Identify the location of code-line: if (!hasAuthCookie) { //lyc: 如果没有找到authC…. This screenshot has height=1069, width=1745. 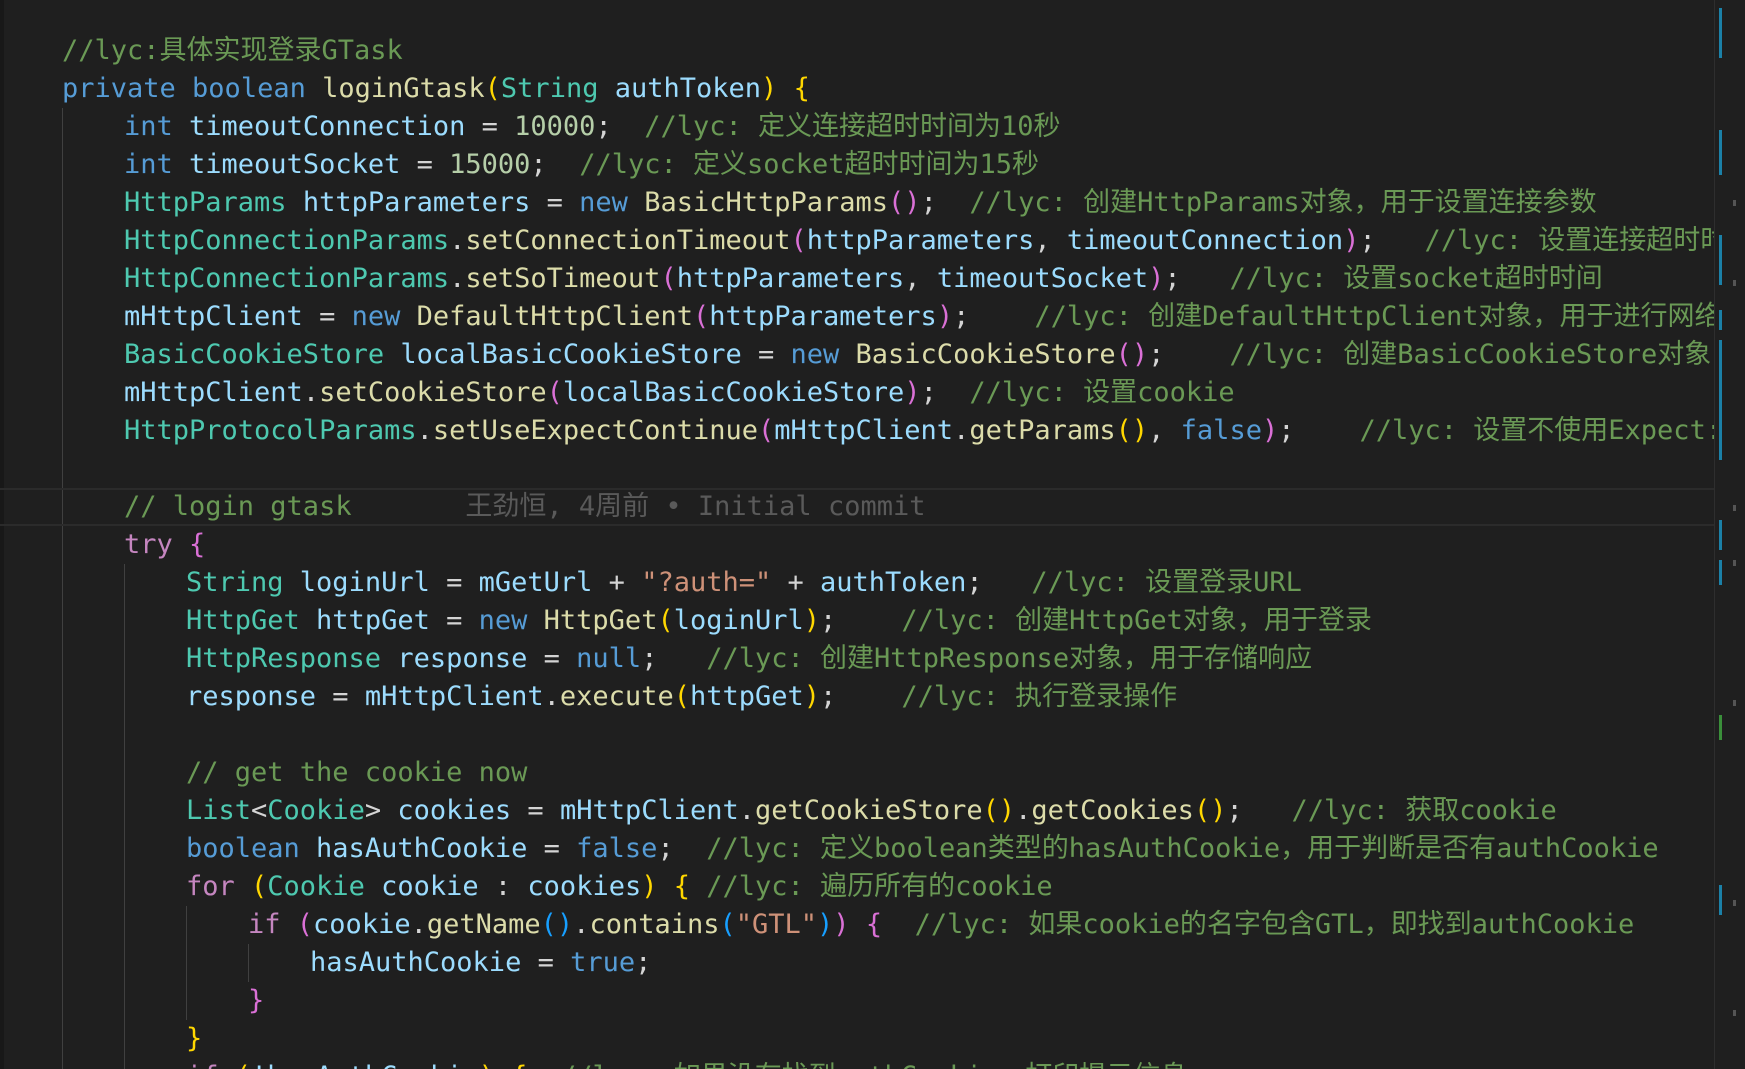
(857, 1063).